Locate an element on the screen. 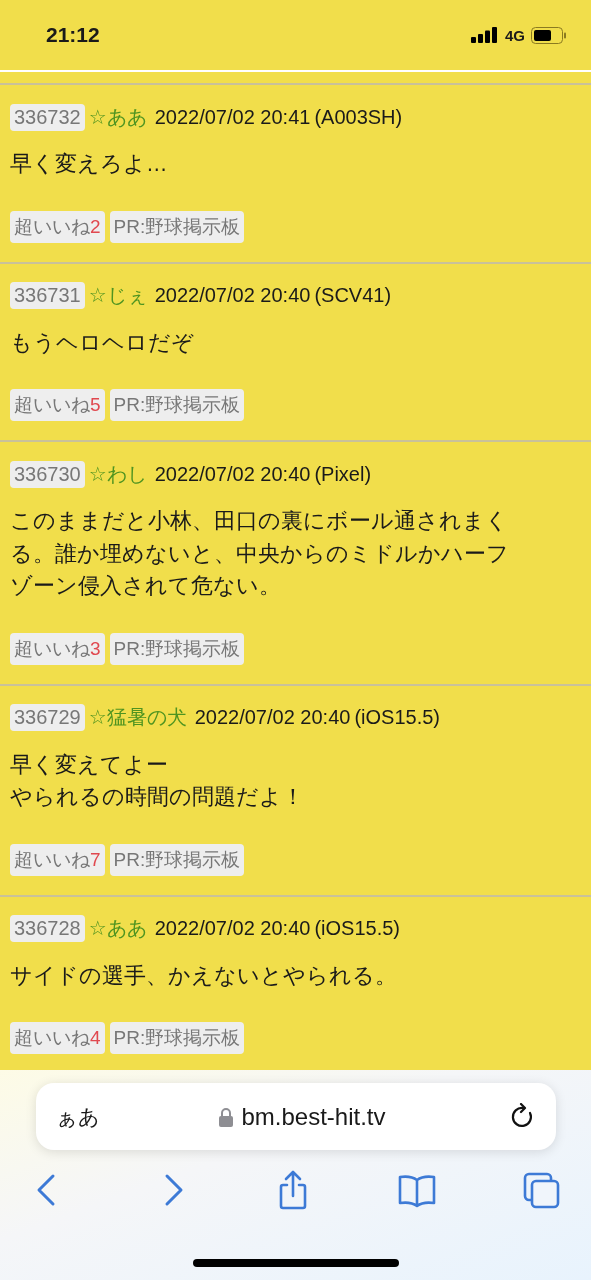  post-text: サイドの選手、かえないとやられる。 is located at coordinates (204, 976).